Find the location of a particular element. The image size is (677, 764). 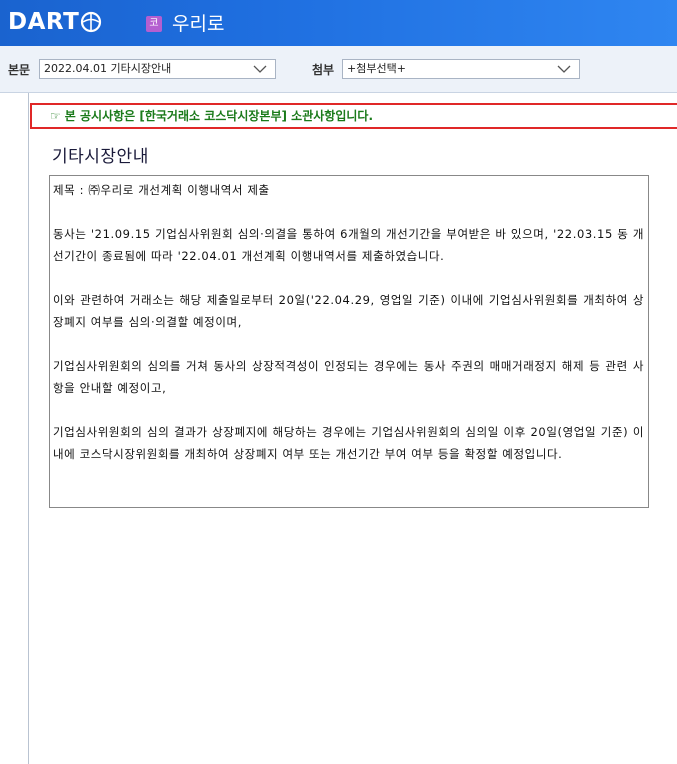

globe-icon is located at coordinates (91, 22).